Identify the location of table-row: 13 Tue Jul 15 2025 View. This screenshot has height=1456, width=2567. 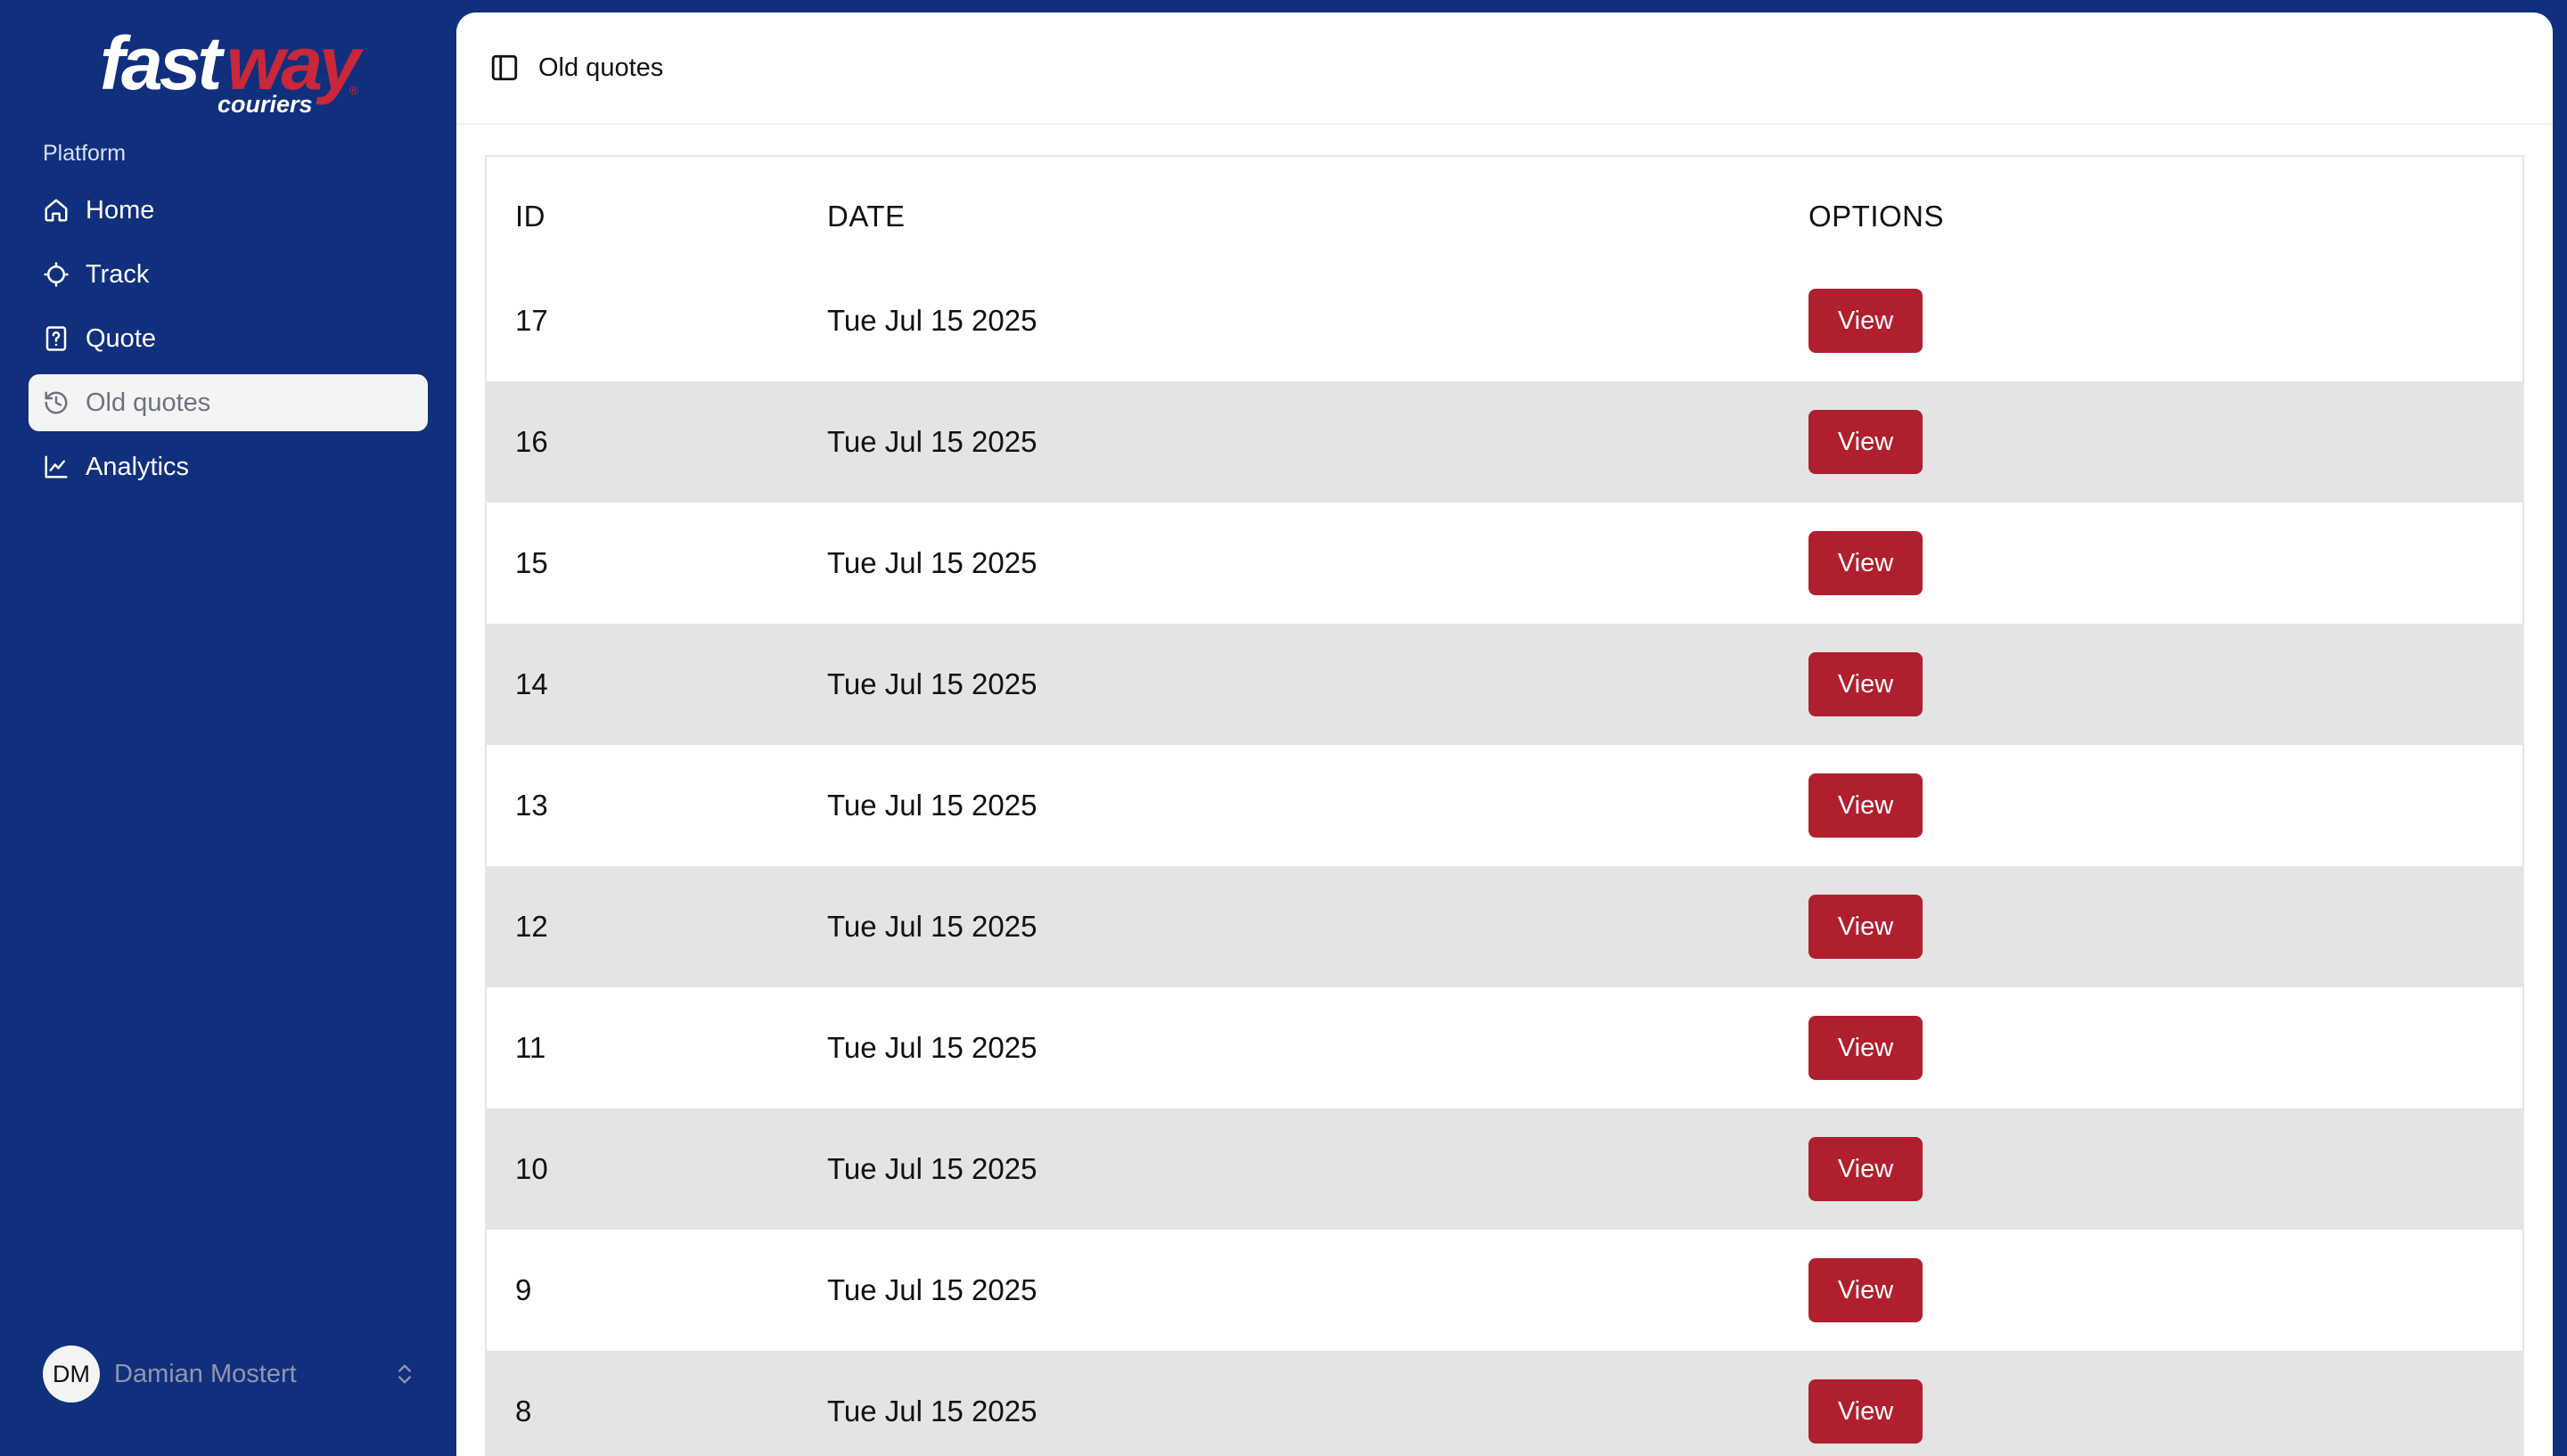
(1504, 806).